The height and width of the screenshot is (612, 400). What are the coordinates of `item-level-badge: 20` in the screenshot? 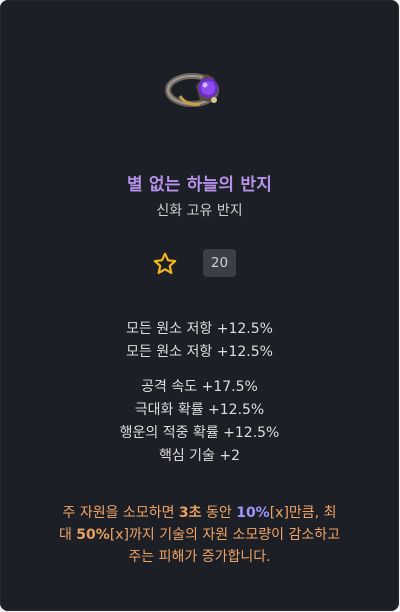 It's located at (219, 263).